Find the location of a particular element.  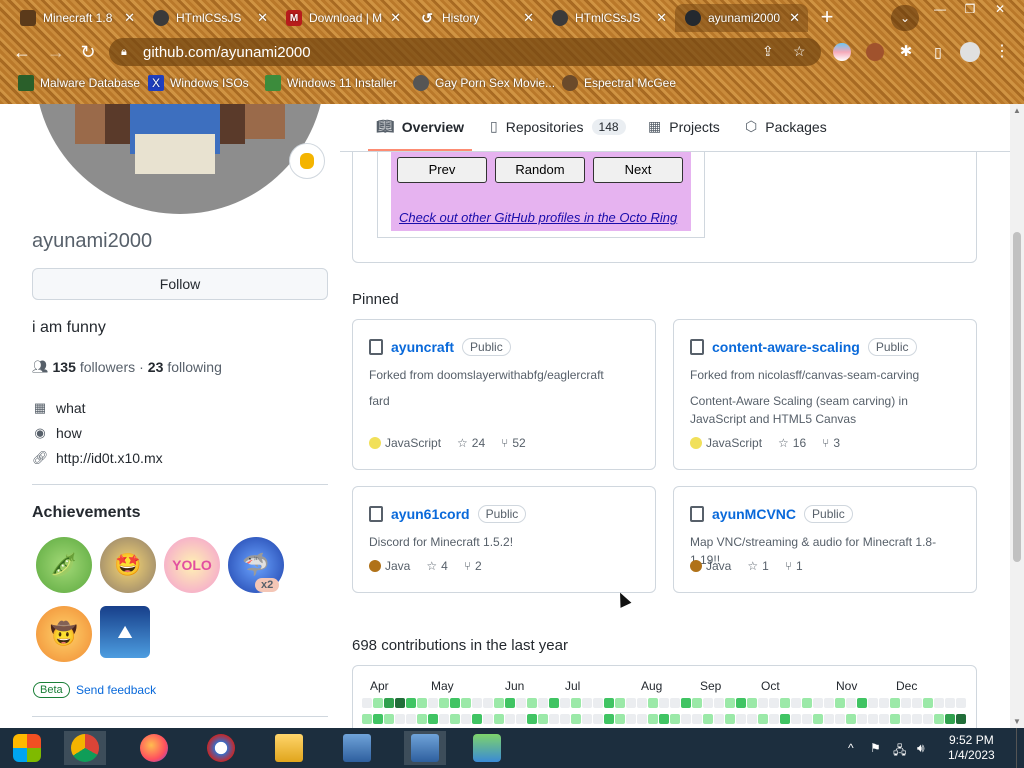

forks-link: ⑂ 52 is located at coordinates (513, 443).